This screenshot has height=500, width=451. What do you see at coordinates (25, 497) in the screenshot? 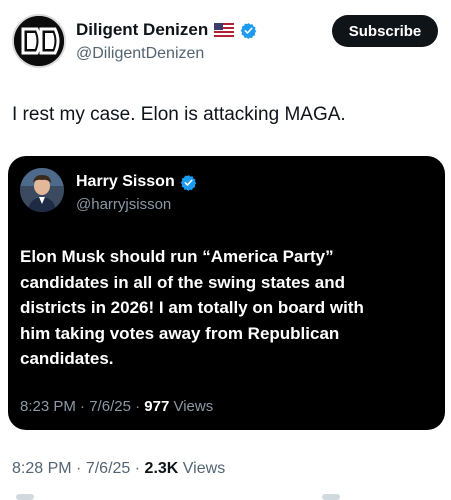
I see `reply-icon` at bounding box center [25, 497].